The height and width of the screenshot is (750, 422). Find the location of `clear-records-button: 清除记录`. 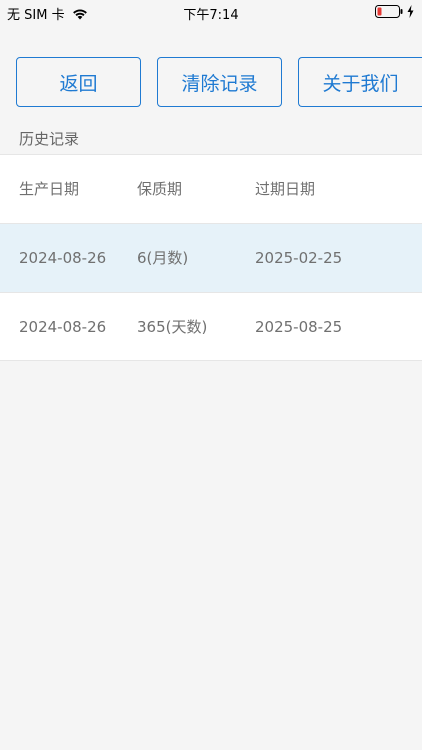

clear-records-button: 清除记录 is located at coordinates (219, 82).